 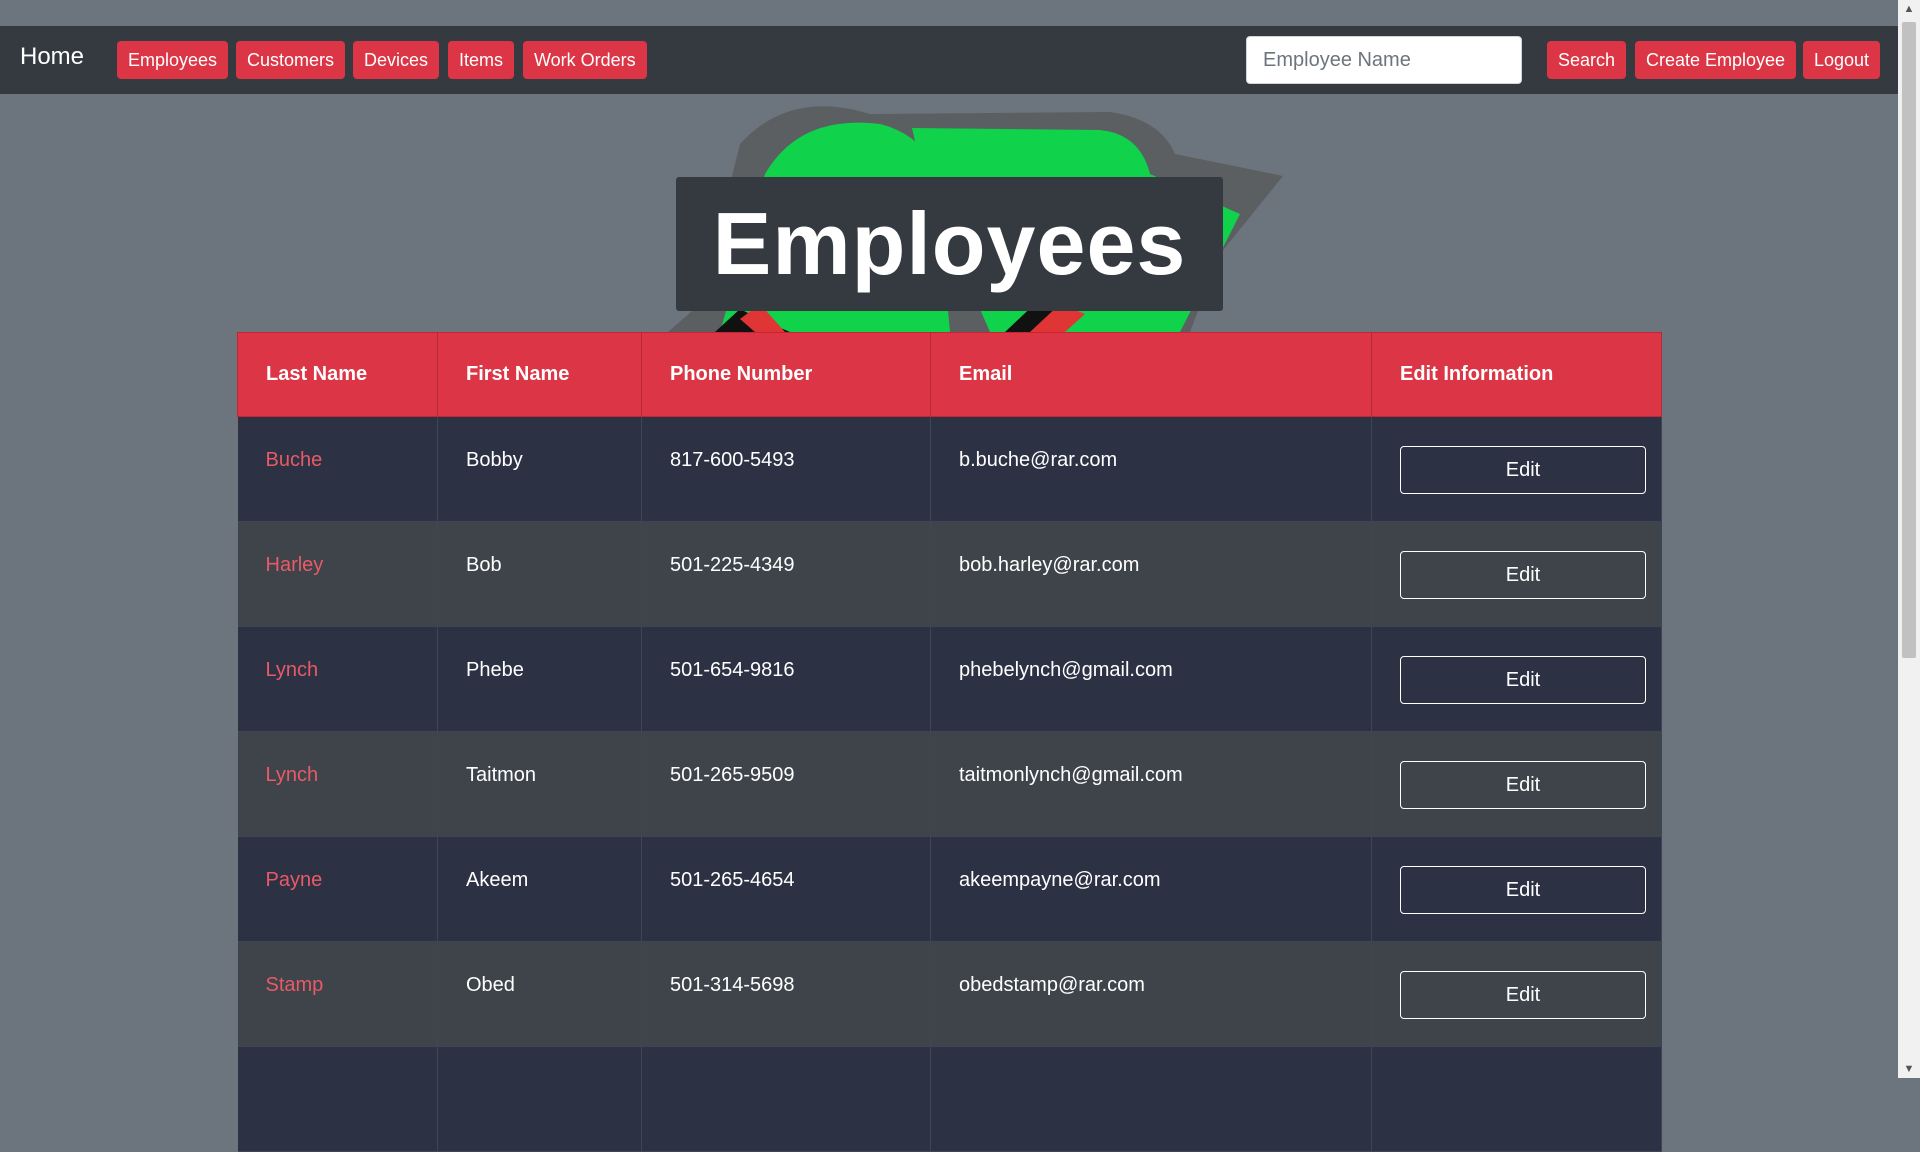 What do you see at coordinates (295, 985) in the screenshot?
I see `last-name-link: Stamp` at bounding box center [295, 985].